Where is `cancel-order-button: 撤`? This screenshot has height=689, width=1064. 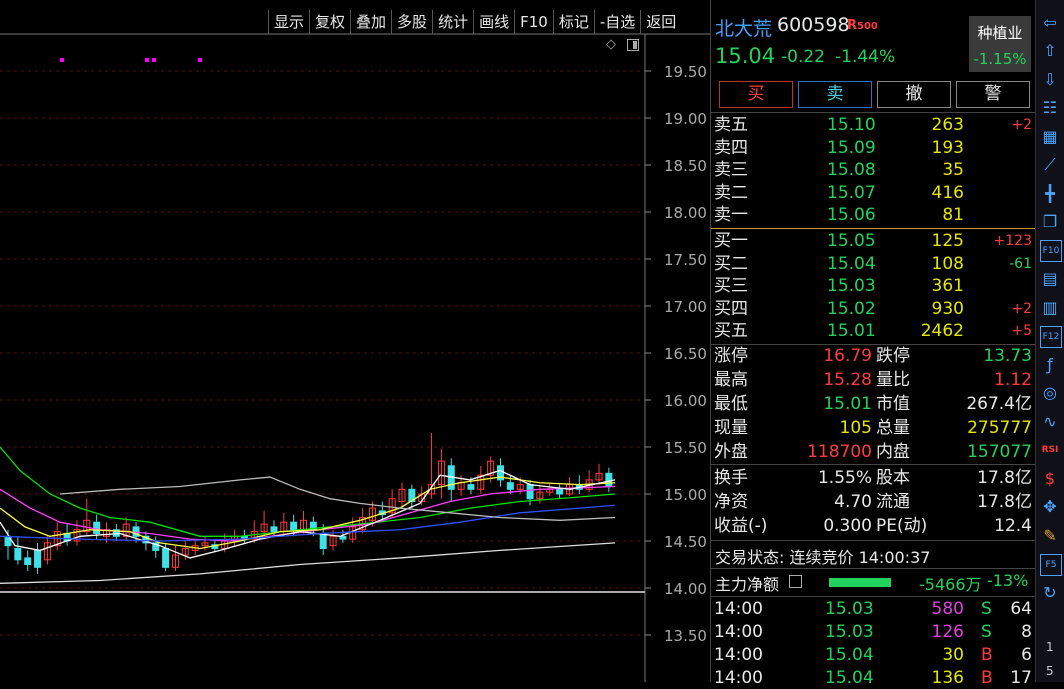
cancel-order-button: 撤 is located at coordinates (914, 94).